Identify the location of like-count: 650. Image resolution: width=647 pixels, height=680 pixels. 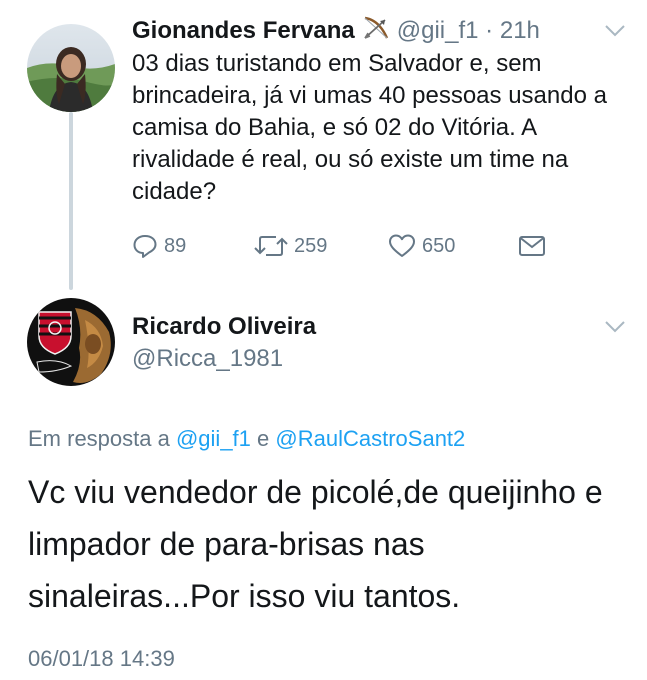
(439, 245).